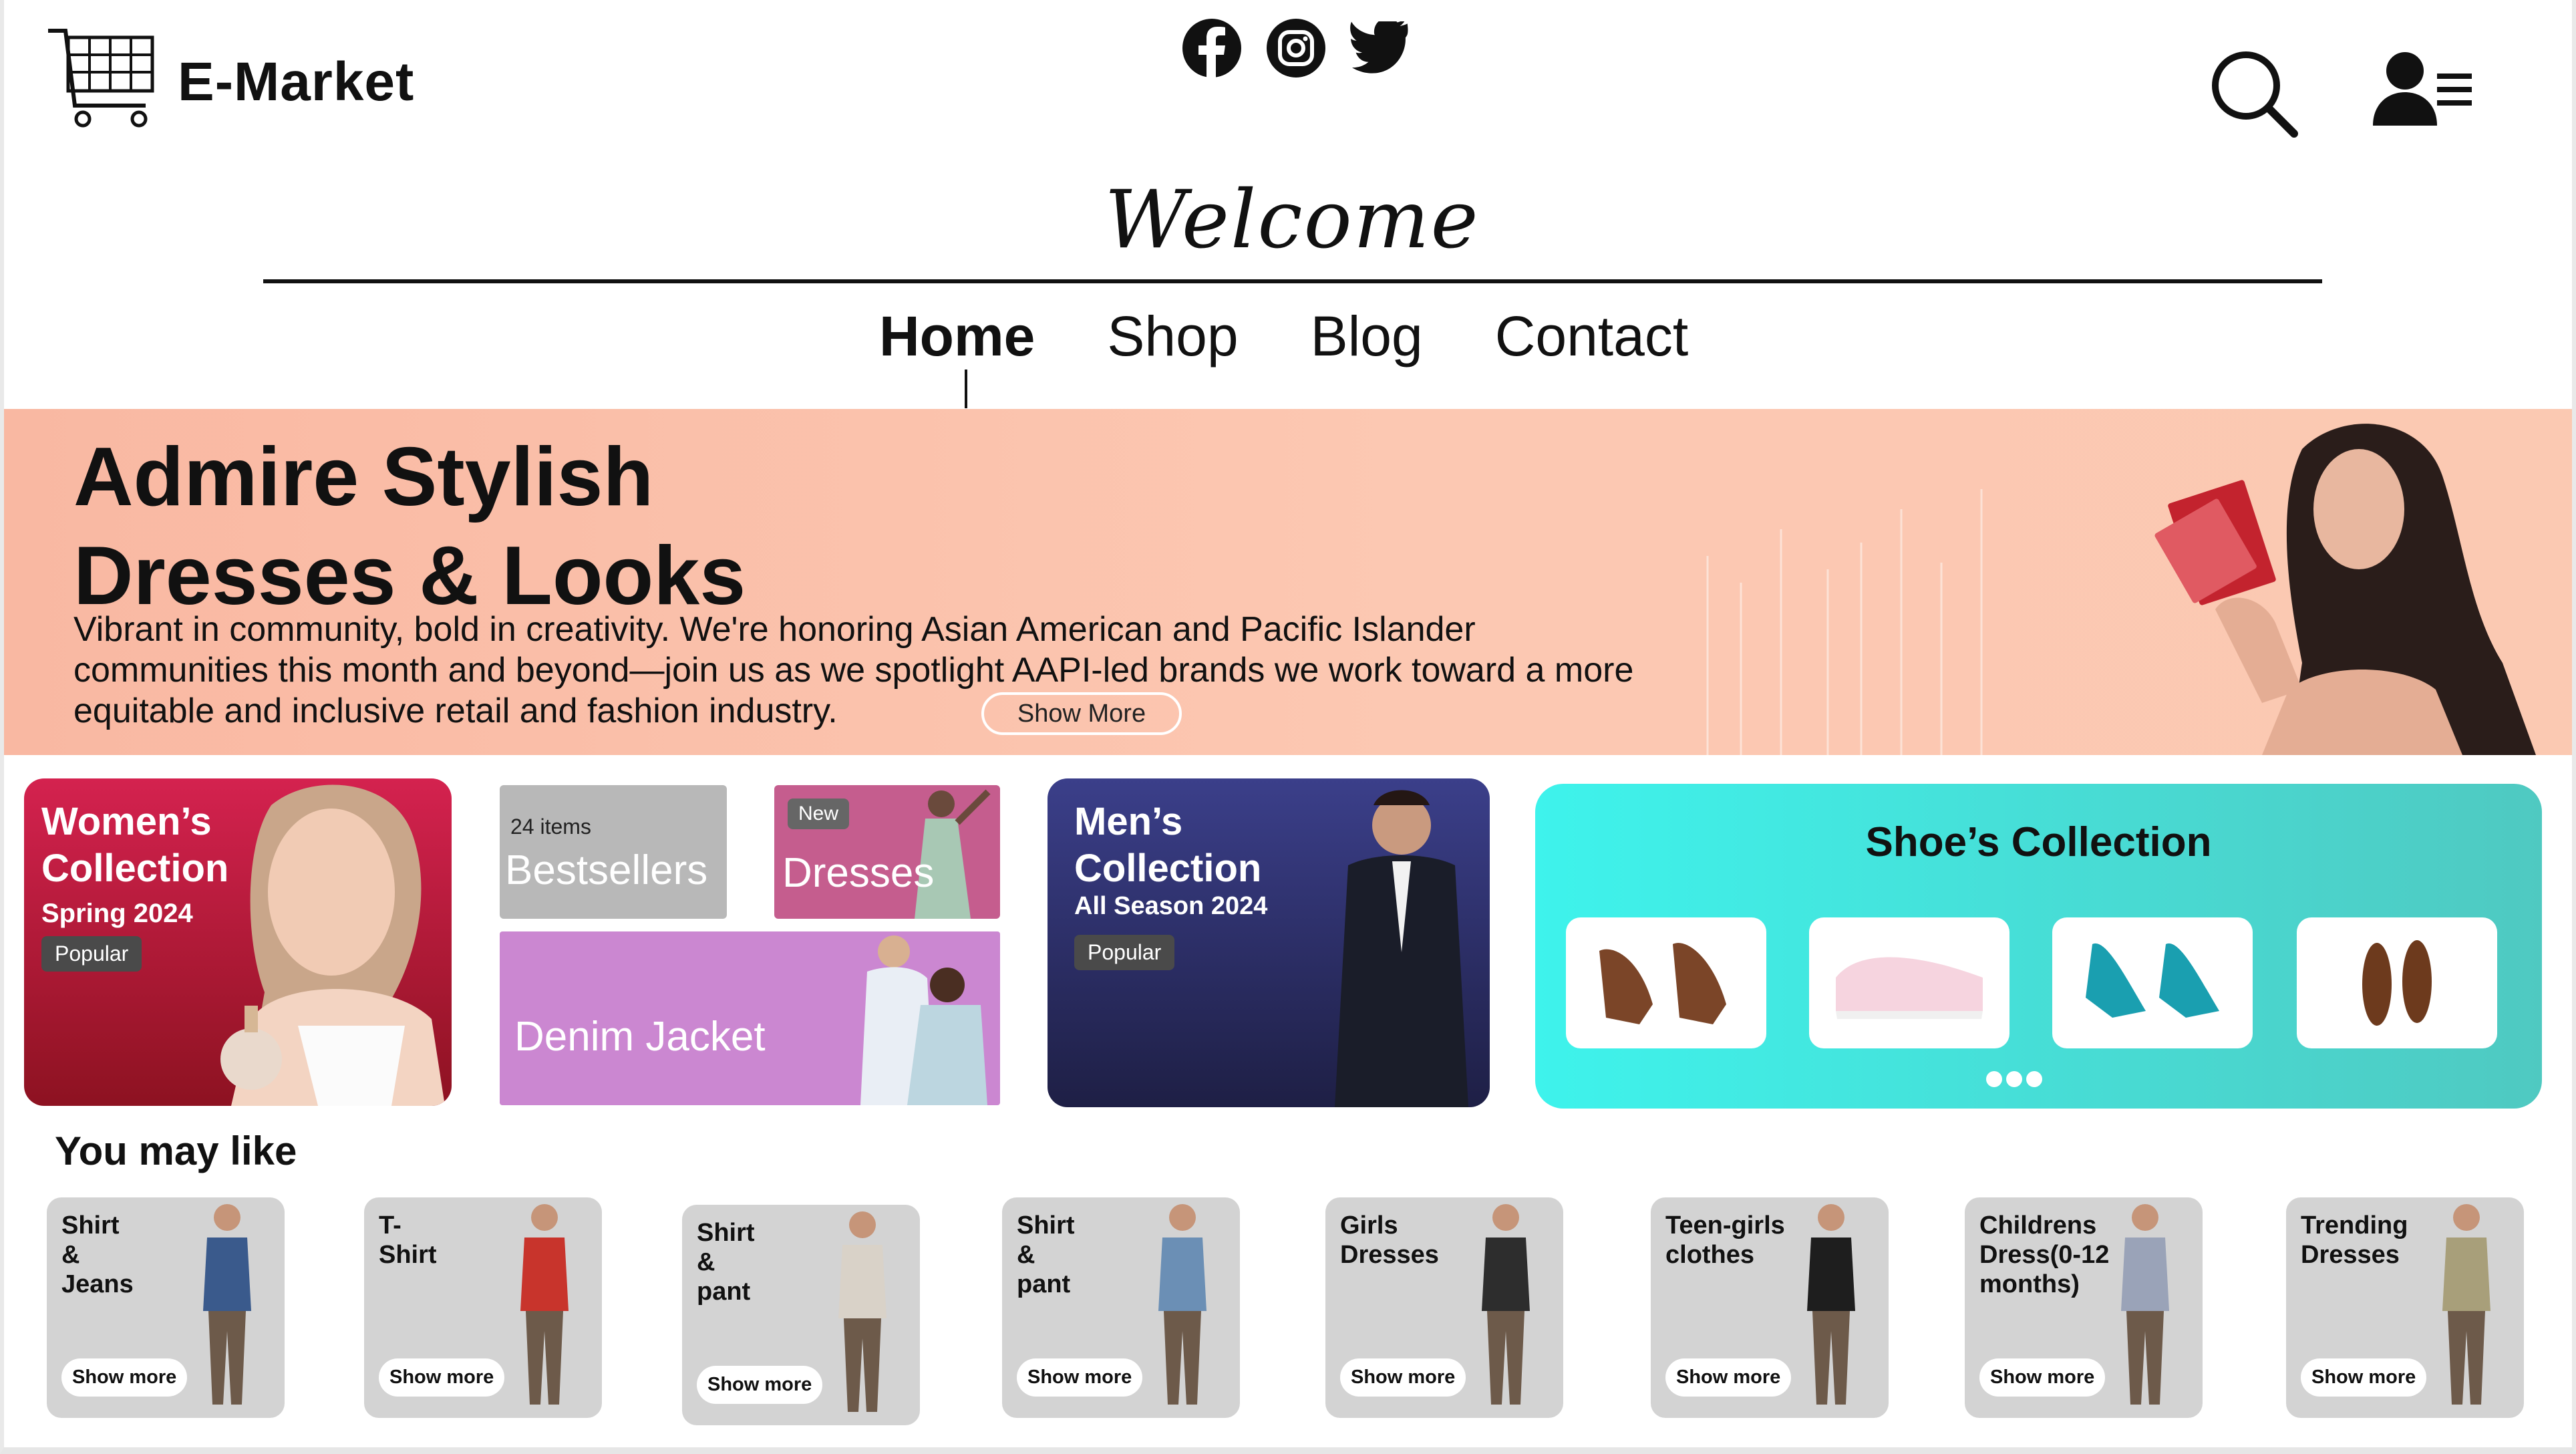 This screenshot has width=2576, height=1454. Describe the element at coordinates (1770, 1308) in the screenshot. I see `you-may-like-item: Teen-girls clothes Show more` at that location.